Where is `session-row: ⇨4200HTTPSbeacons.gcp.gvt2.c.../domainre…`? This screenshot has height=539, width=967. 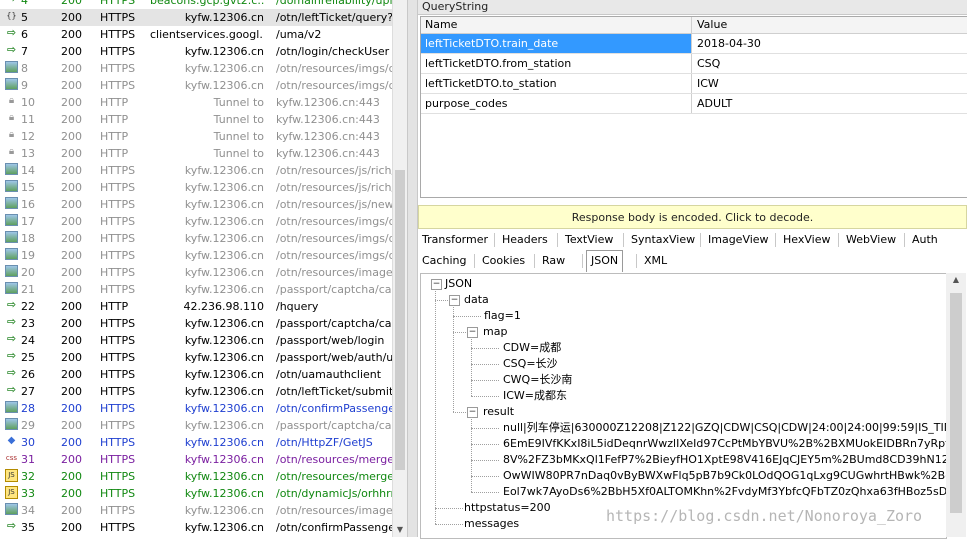 session-row: ⇨4200HTTPSbeacons.gcp.gvt2.c.../domainre… is located at coordinates (196, 4).